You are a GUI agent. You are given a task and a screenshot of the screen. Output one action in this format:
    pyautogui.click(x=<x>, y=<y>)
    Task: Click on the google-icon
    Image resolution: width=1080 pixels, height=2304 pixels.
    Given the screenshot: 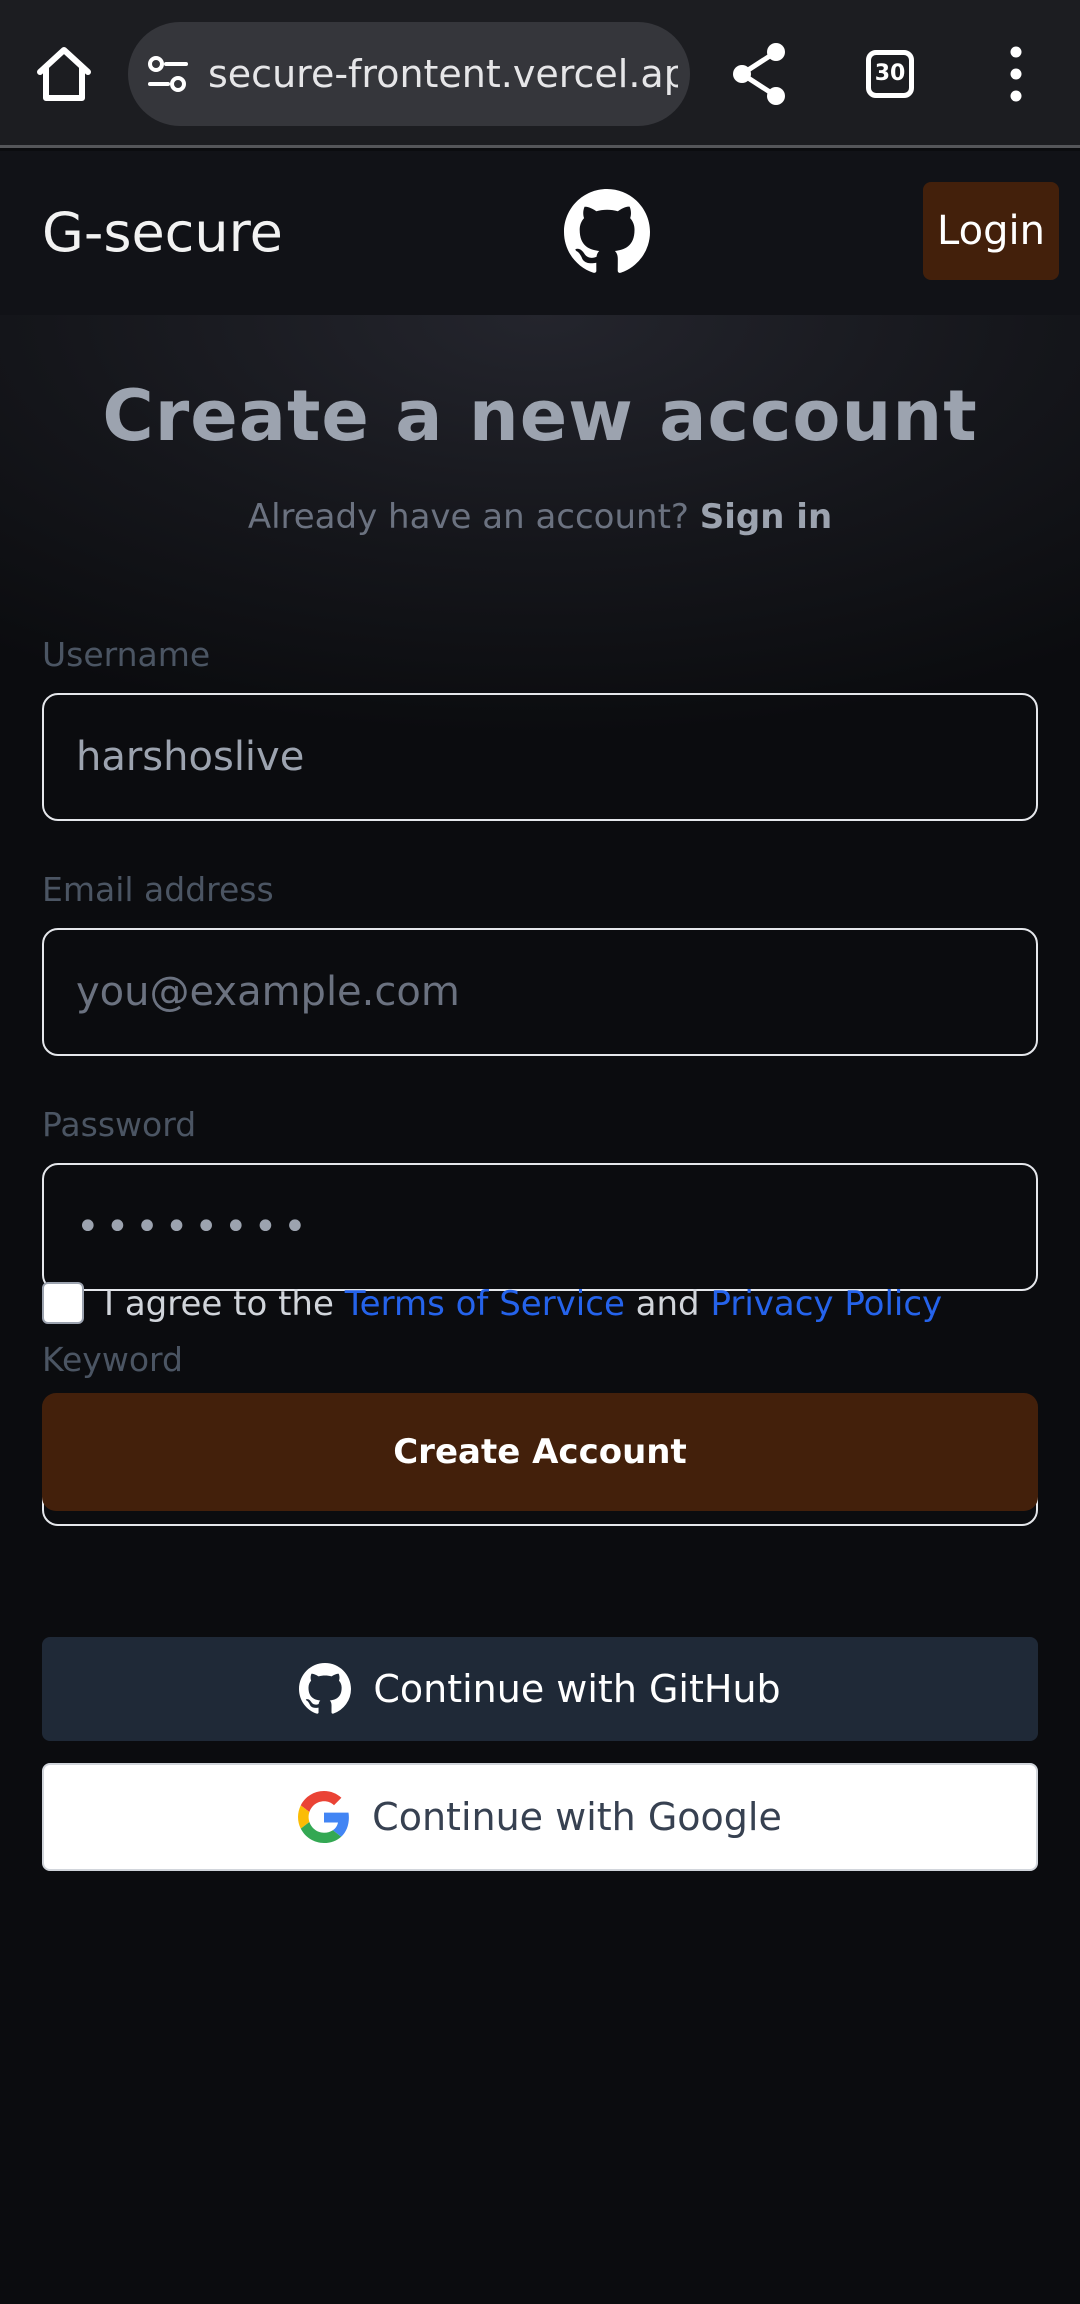 What is the action you would take?
    pyautogui.click(x=324, y=1817)
    